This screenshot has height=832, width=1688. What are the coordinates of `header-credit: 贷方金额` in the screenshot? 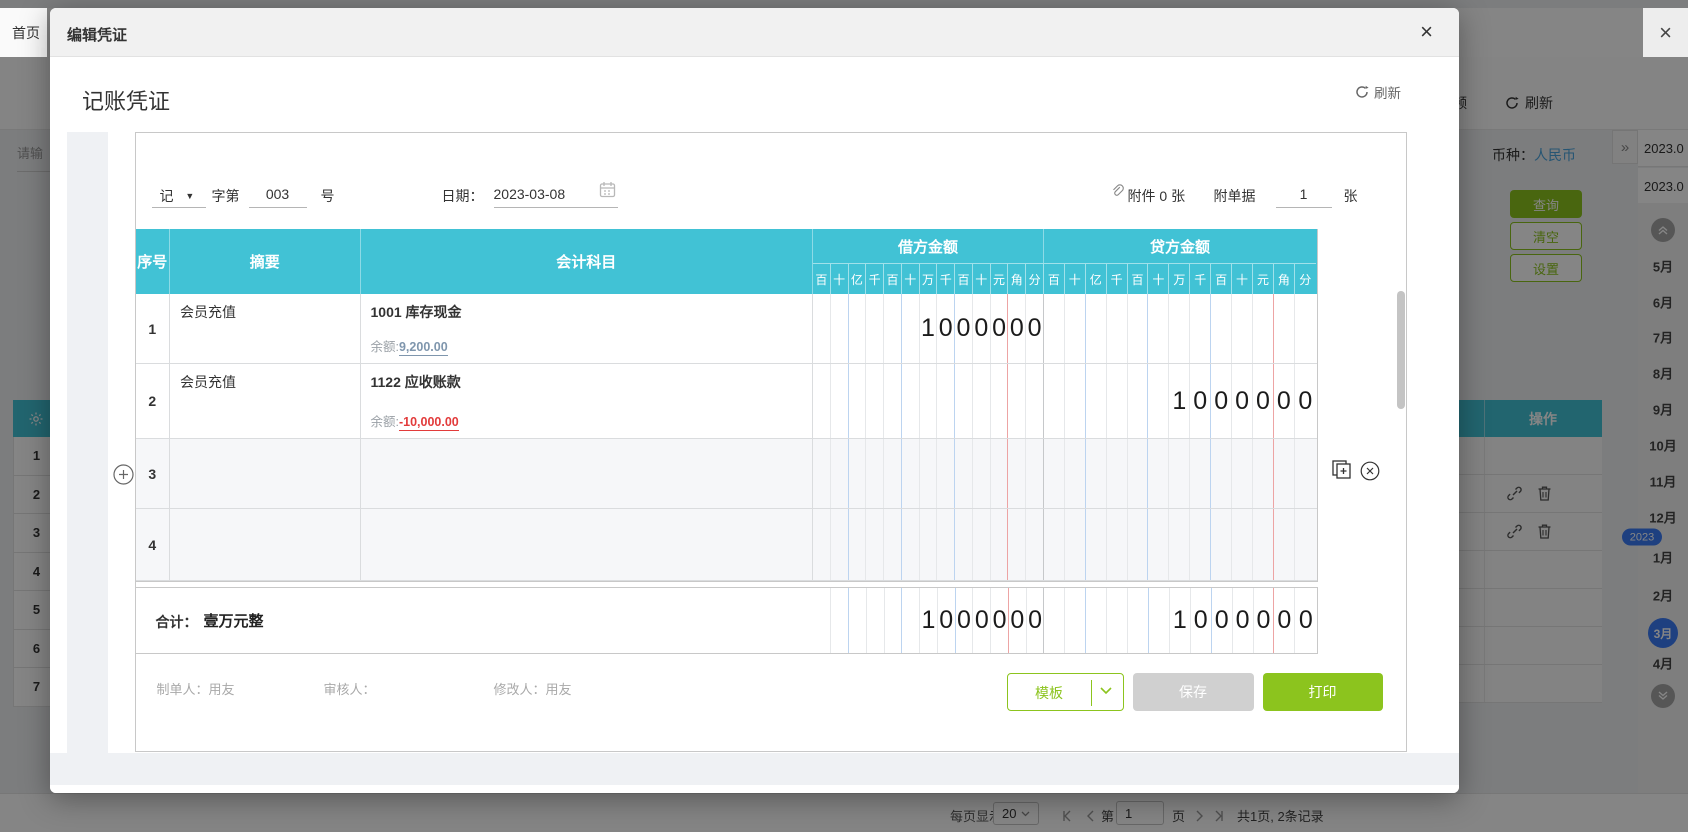 It's located at (1179, 247).